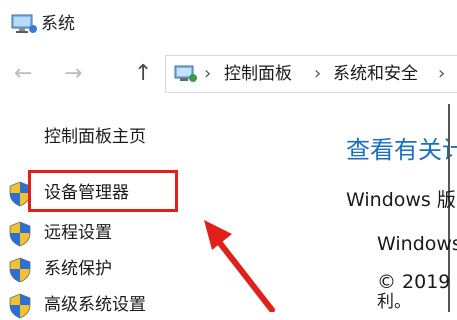  I want to click on control-panel-home-link: 控制面板主页, so click(95, 137).